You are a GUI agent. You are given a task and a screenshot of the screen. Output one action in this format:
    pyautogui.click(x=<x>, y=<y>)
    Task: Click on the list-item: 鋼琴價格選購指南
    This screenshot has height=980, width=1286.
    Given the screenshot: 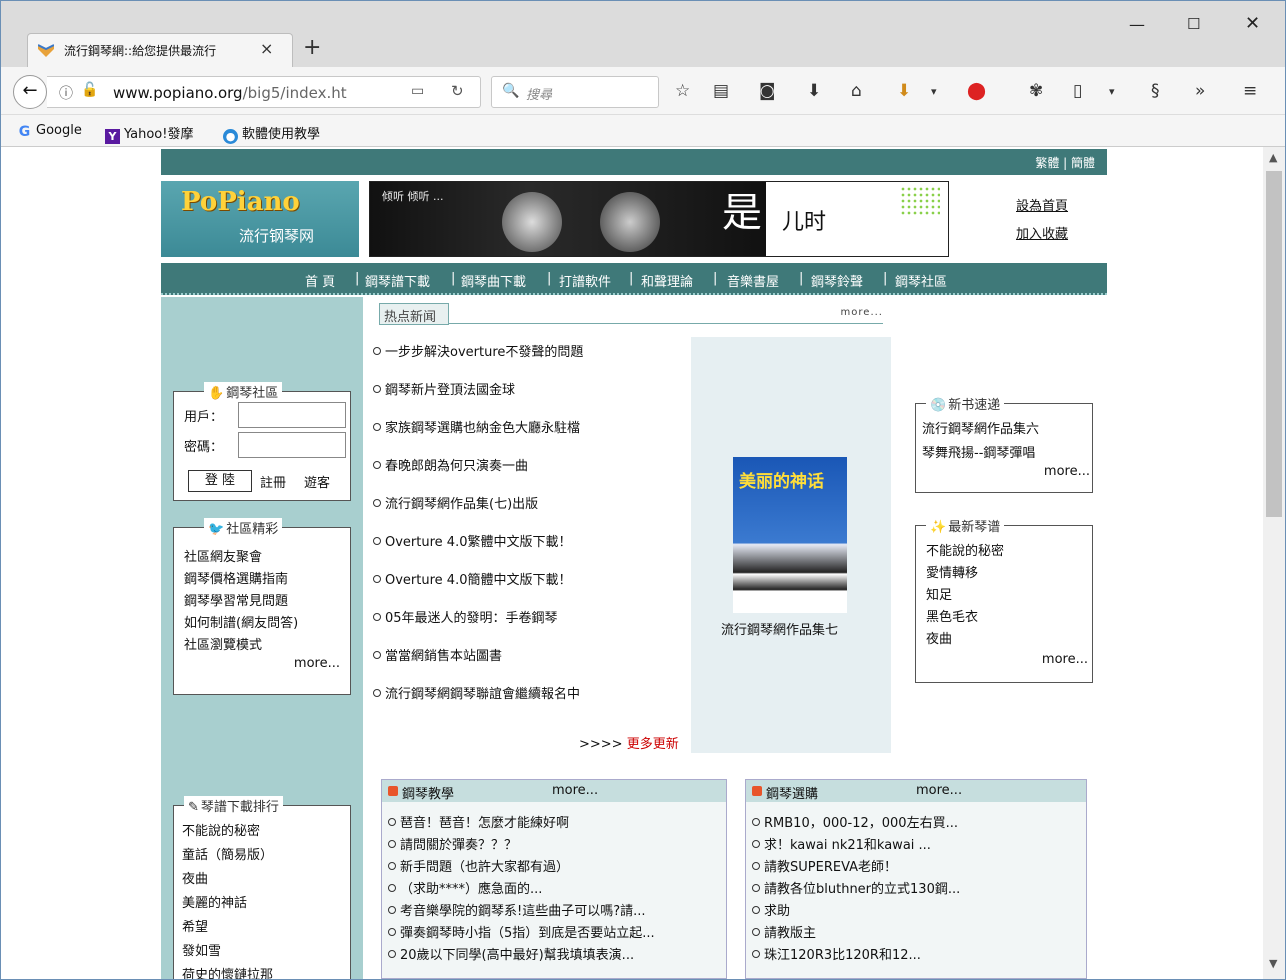 What is the action you would take?
    pyautogui.click(x=236, y=577)
    